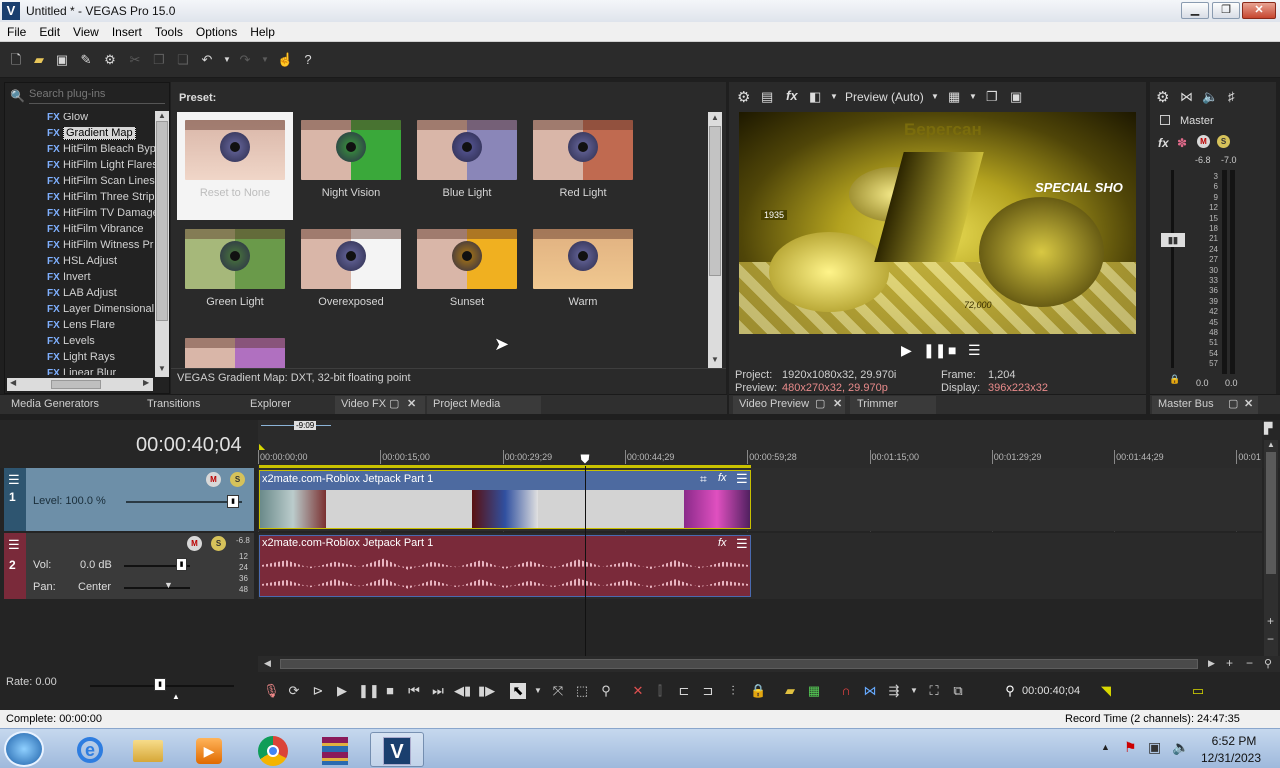 Image resolution: width=1280 pixels, height=768 pixels. I want to click on whats-this-help-icon: ?, so click(308, 60).